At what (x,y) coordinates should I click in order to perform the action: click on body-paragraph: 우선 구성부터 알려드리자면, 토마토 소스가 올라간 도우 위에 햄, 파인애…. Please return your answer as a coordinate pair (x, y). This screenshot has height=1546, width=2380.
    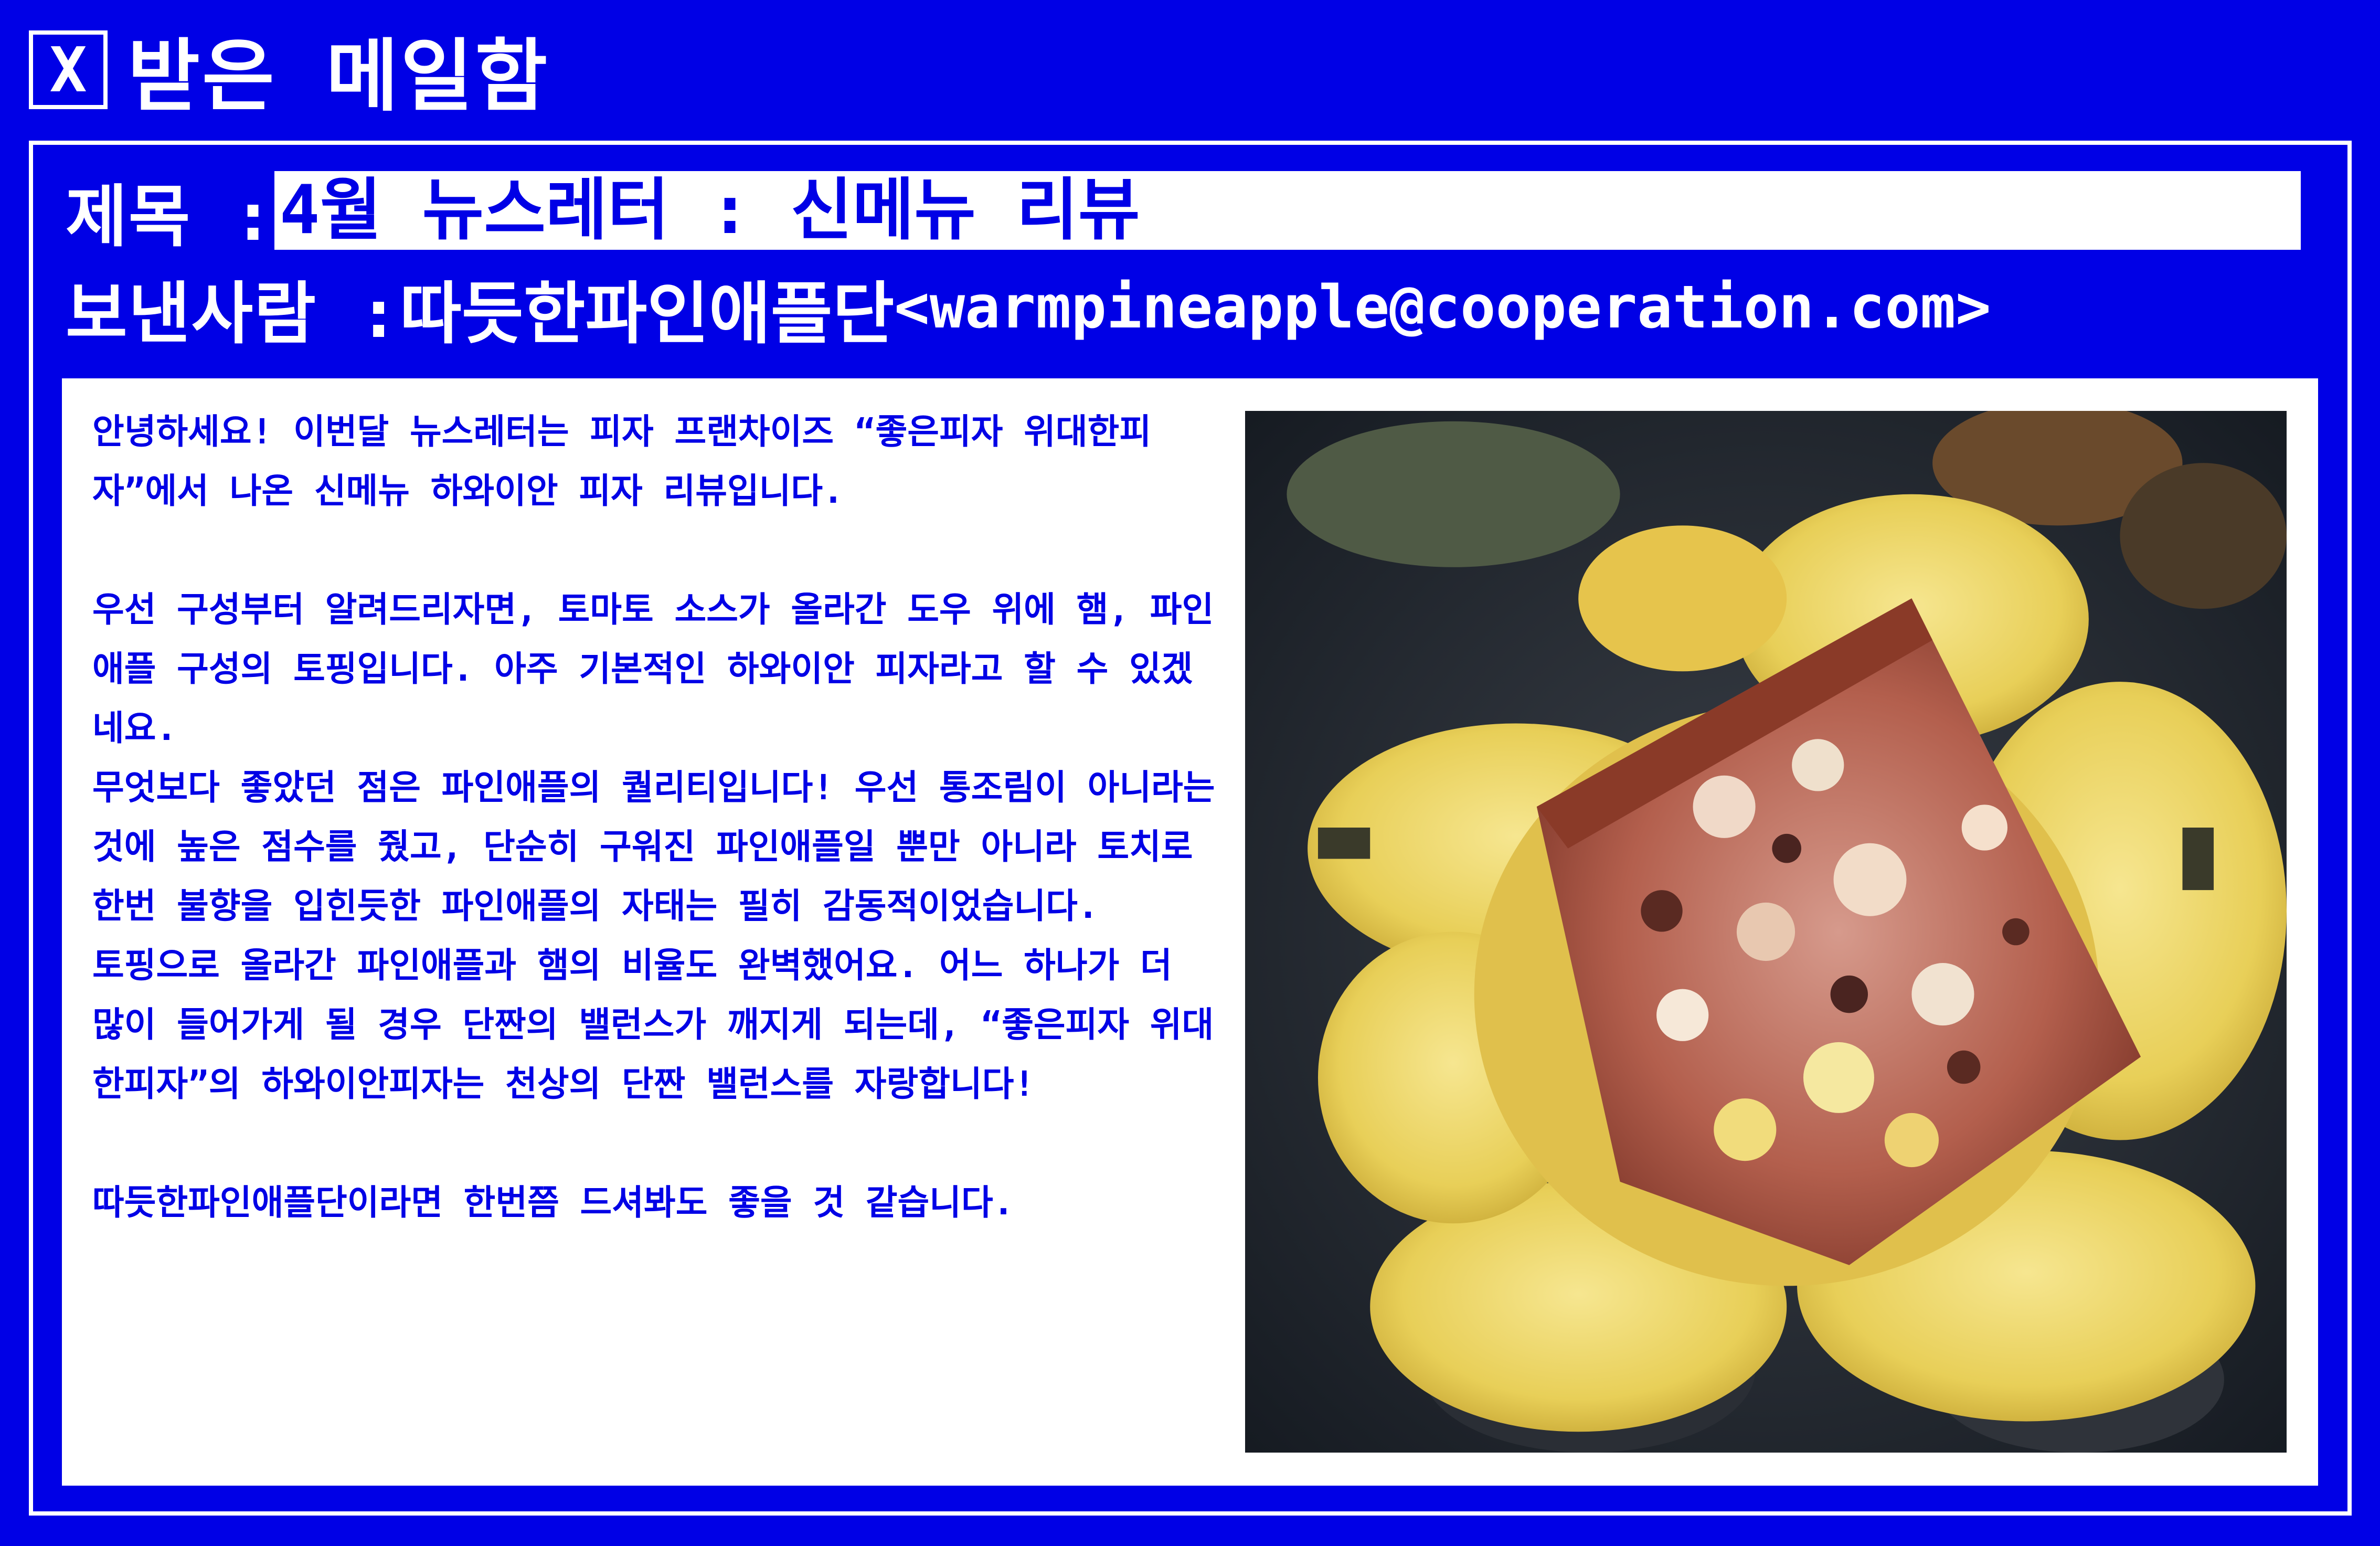
    Looking at the image, I should click on (653, 668).